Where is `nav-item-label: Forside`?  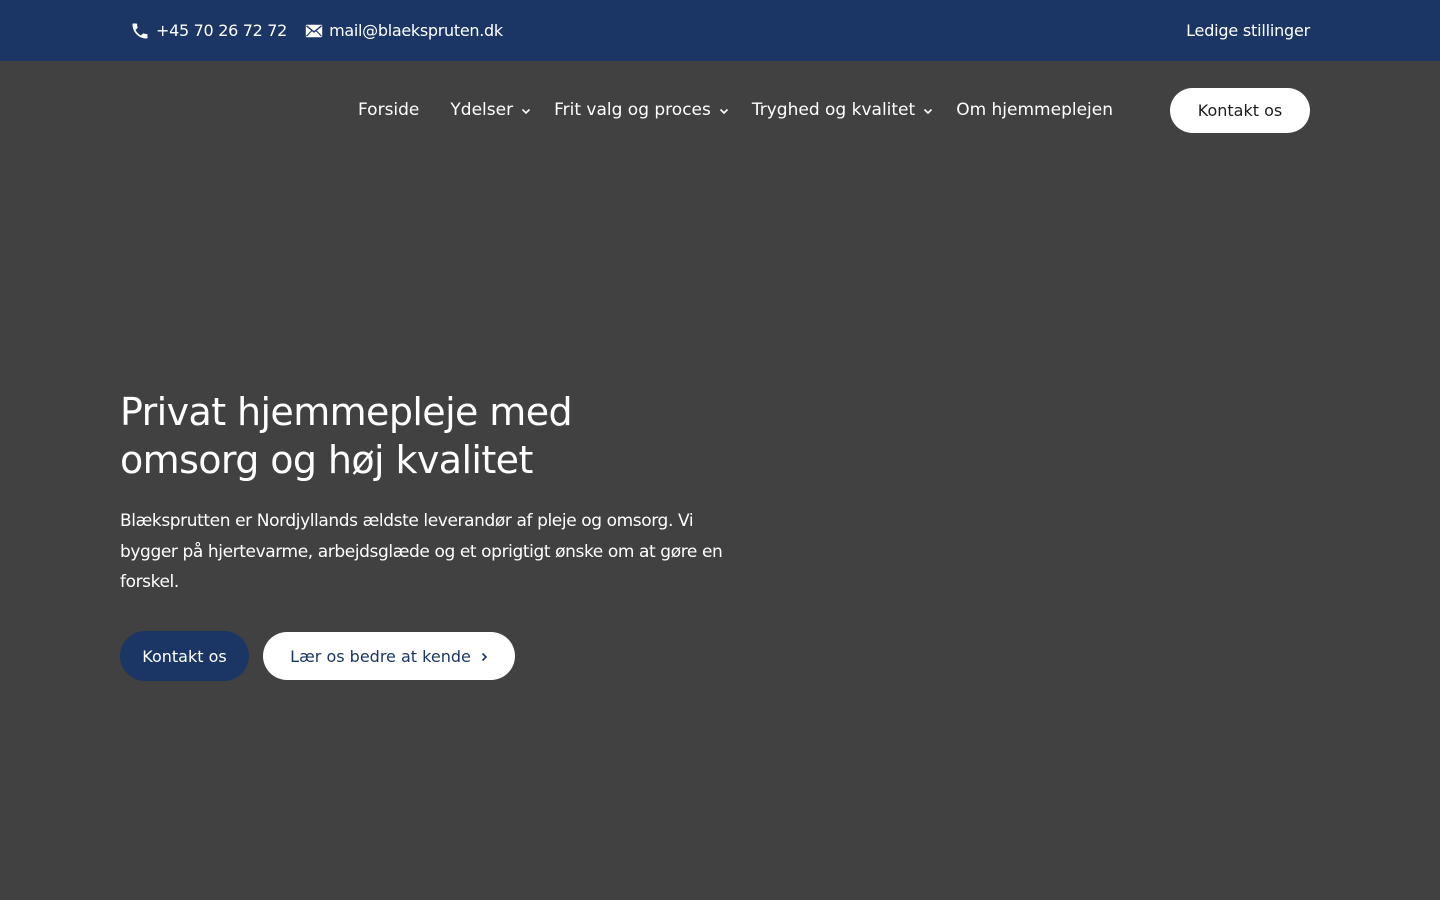
nav-item-label: Forside is located at coordinates (389, 110).